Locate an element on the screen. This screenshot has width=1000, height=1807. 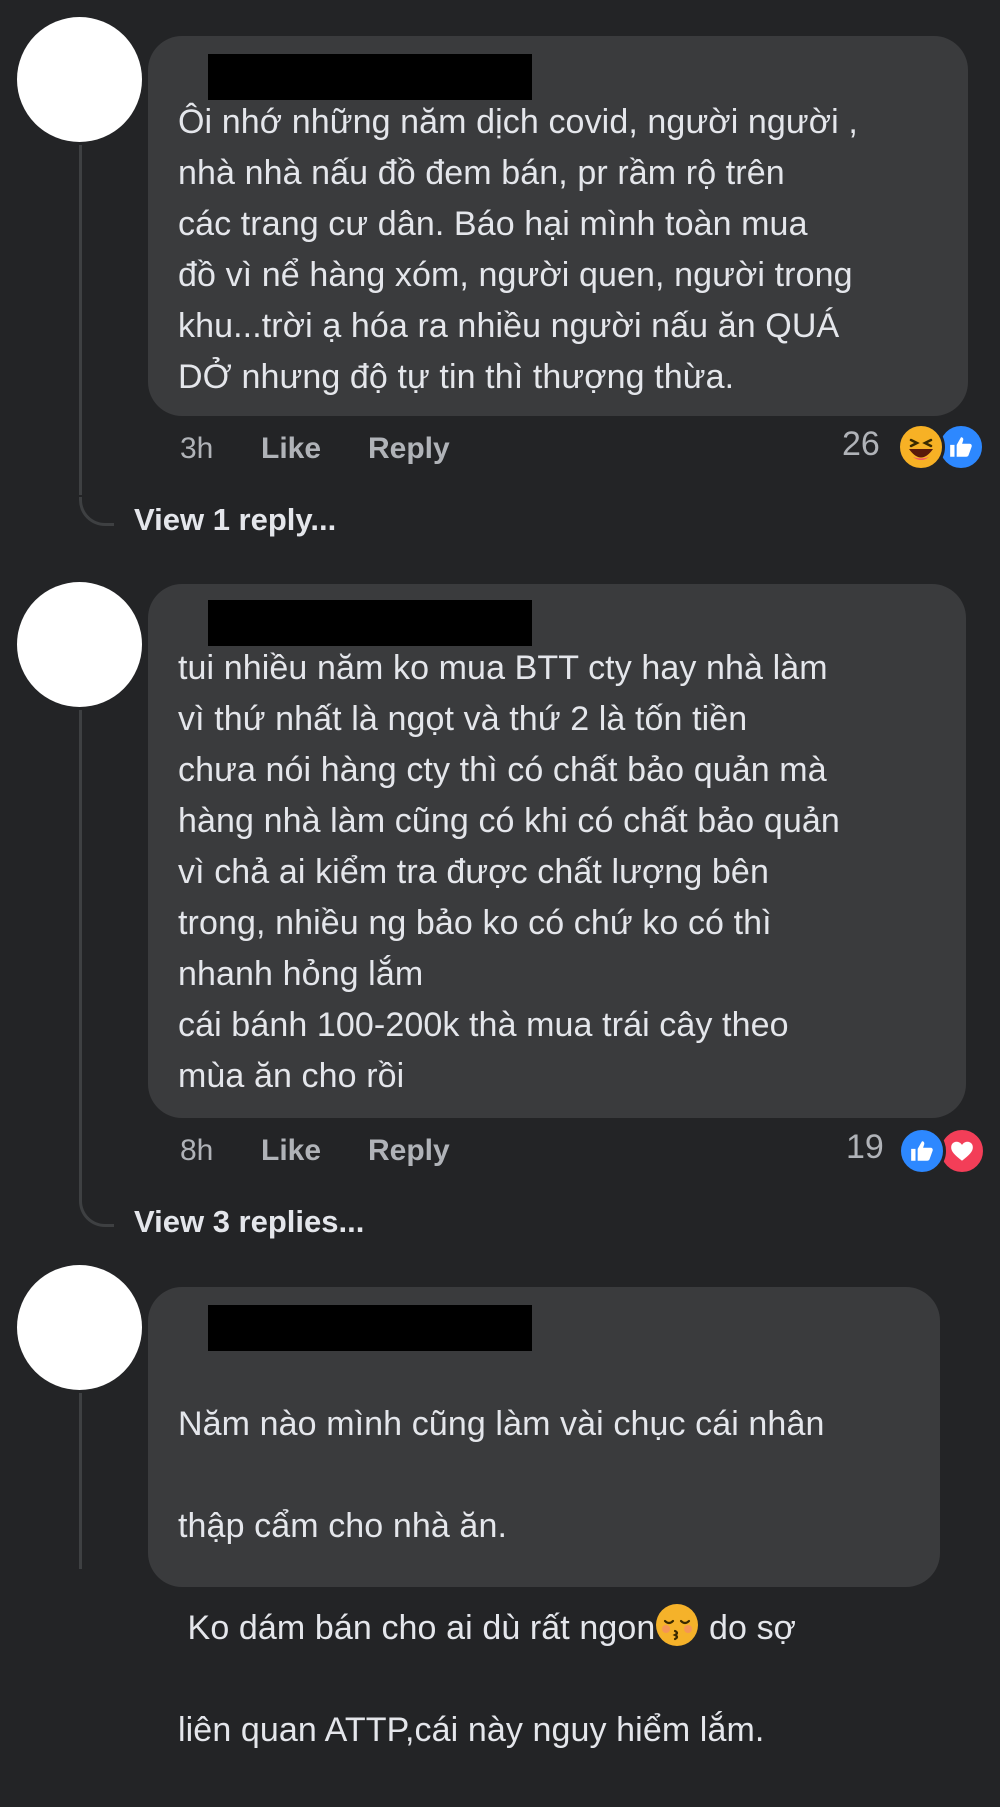
comment-text-line: thập cẩm cho nhà ăn. is located at coordinates (343, 1526).